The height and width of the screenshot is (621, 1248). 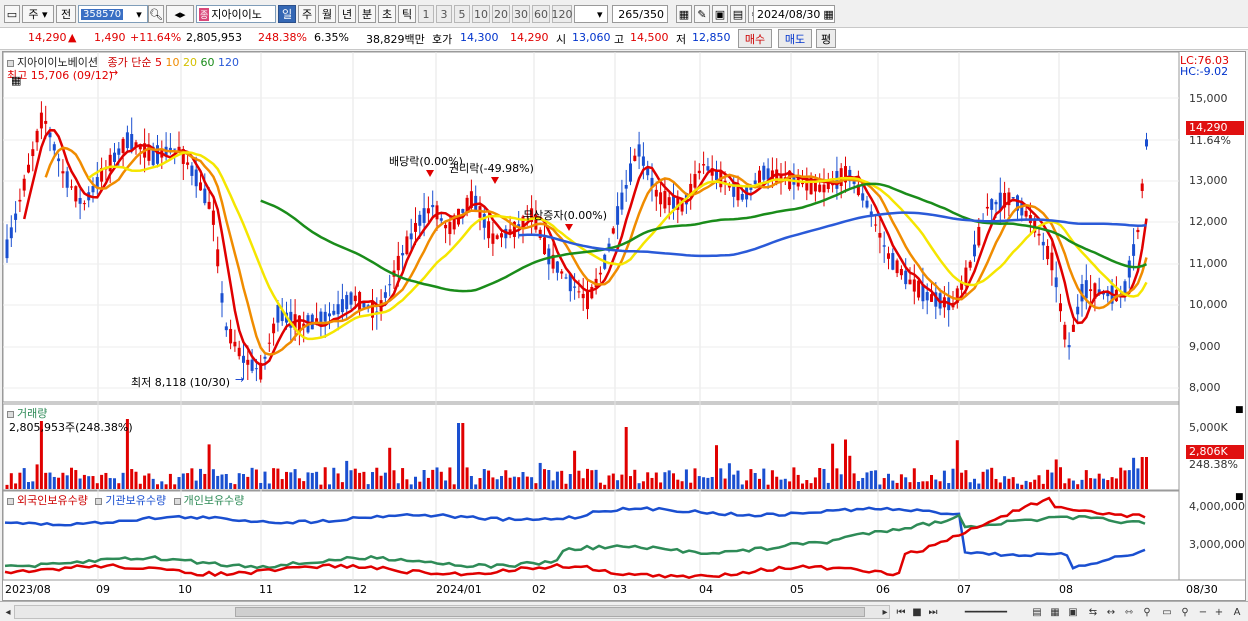 What do you see at coordinates (307, 14) in the screenshot?
I see `period-week: 주` at bounding box center [307, 14].